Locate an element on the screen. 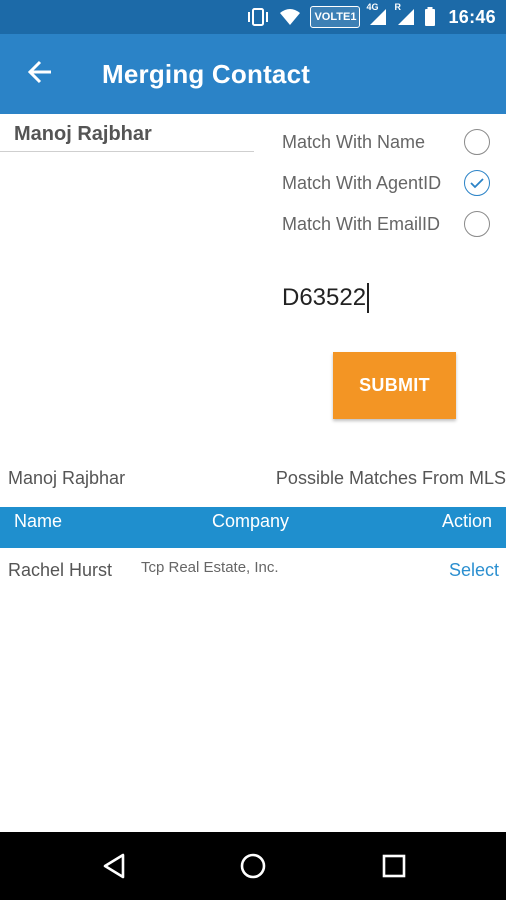  wifi-icon is located at coordinates (290, 17).